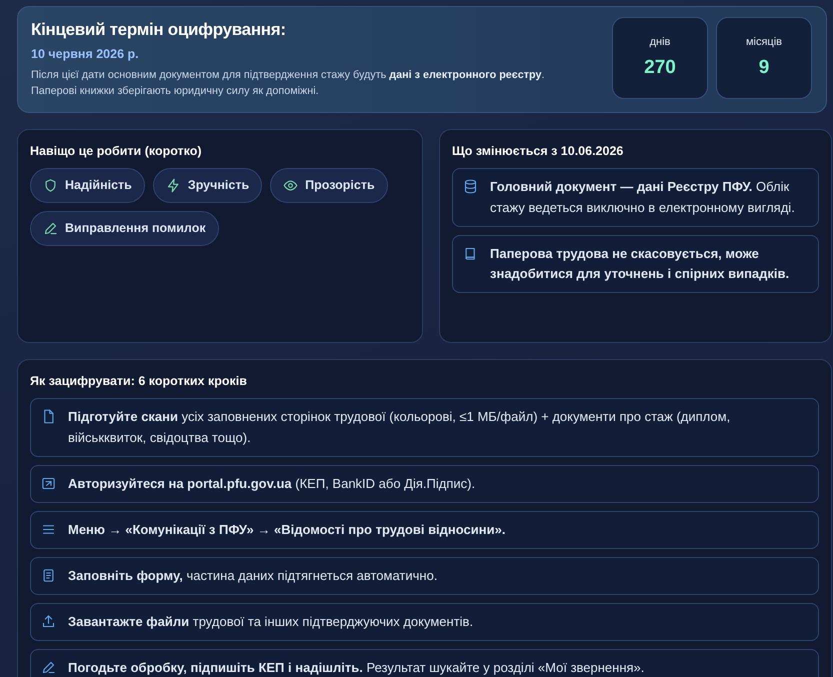 The width and height of the screenshot is (833, 677). I want to click on stat-value: 270, so click(660, 68).